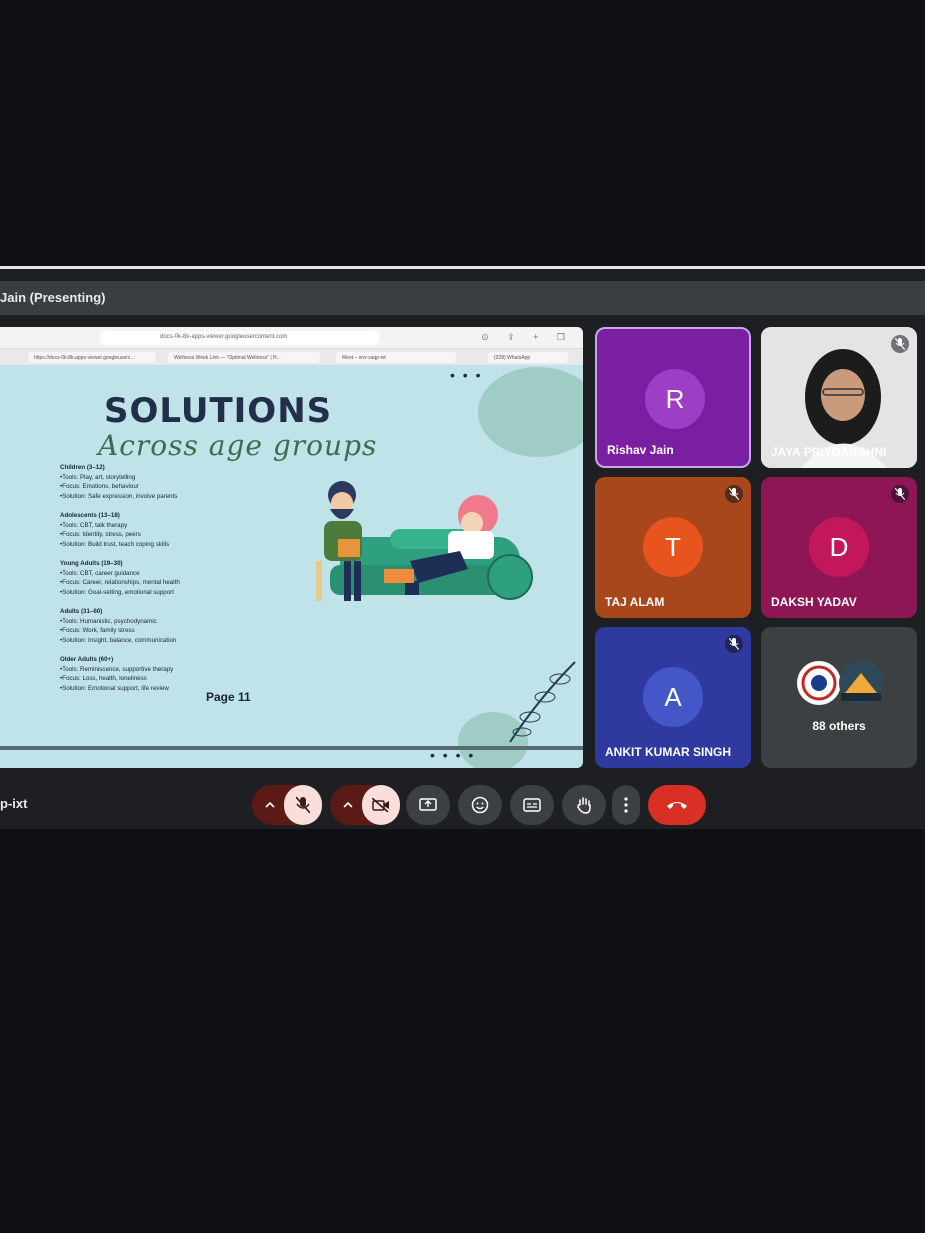  What do you see at coordinates (839, 397) in the screenshot?
I see `participant-tile: JAYA PRIYDARSHNI` at bounding box center [839, 397].